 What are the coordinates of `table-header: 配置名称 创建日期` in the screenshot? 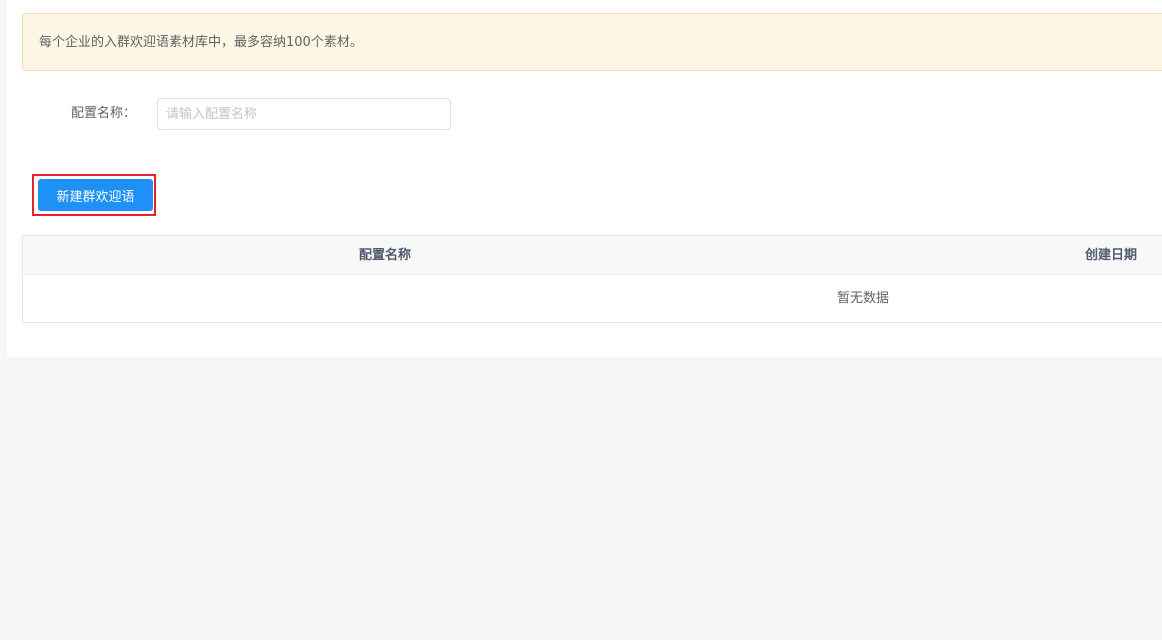 It's located at (592, 255).